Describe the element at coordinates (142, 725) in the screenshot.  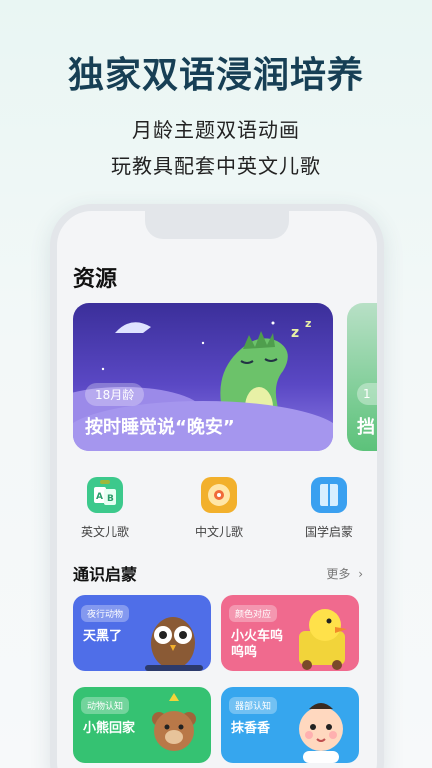
I see `content-card: 动物认知 小熊回家` at that location.